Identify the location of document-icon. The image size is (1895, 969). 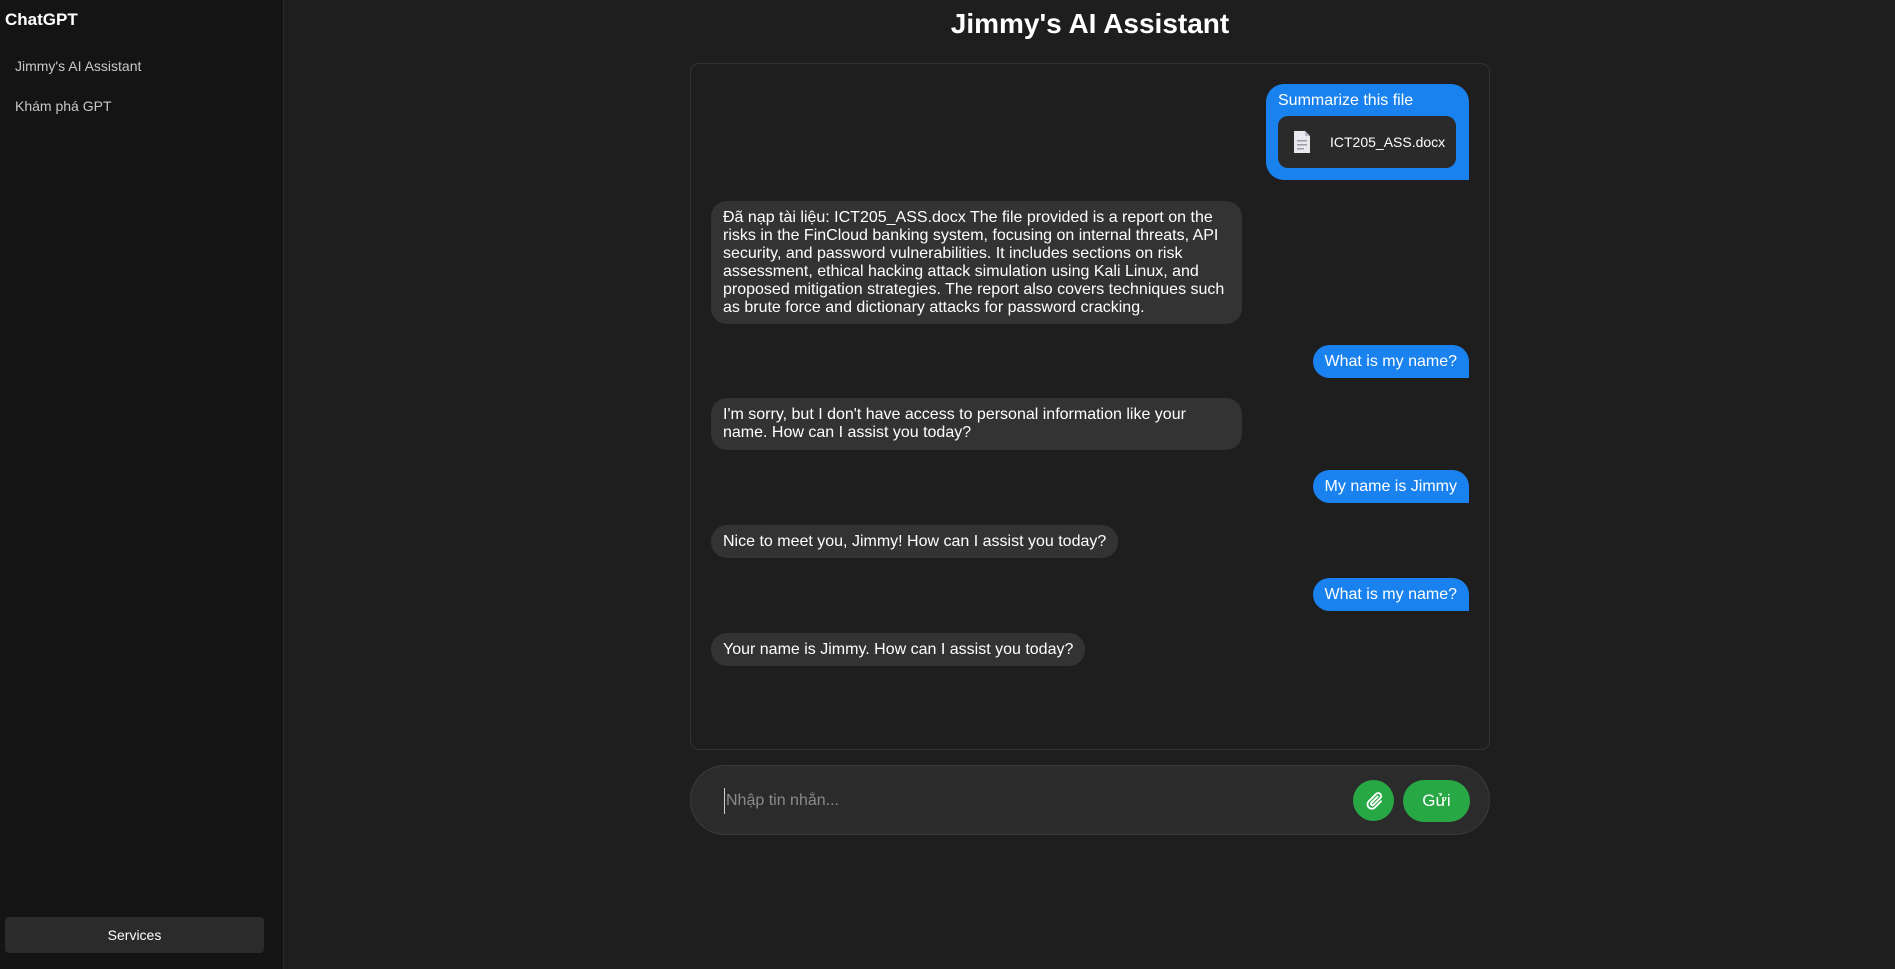
(1302, 142).